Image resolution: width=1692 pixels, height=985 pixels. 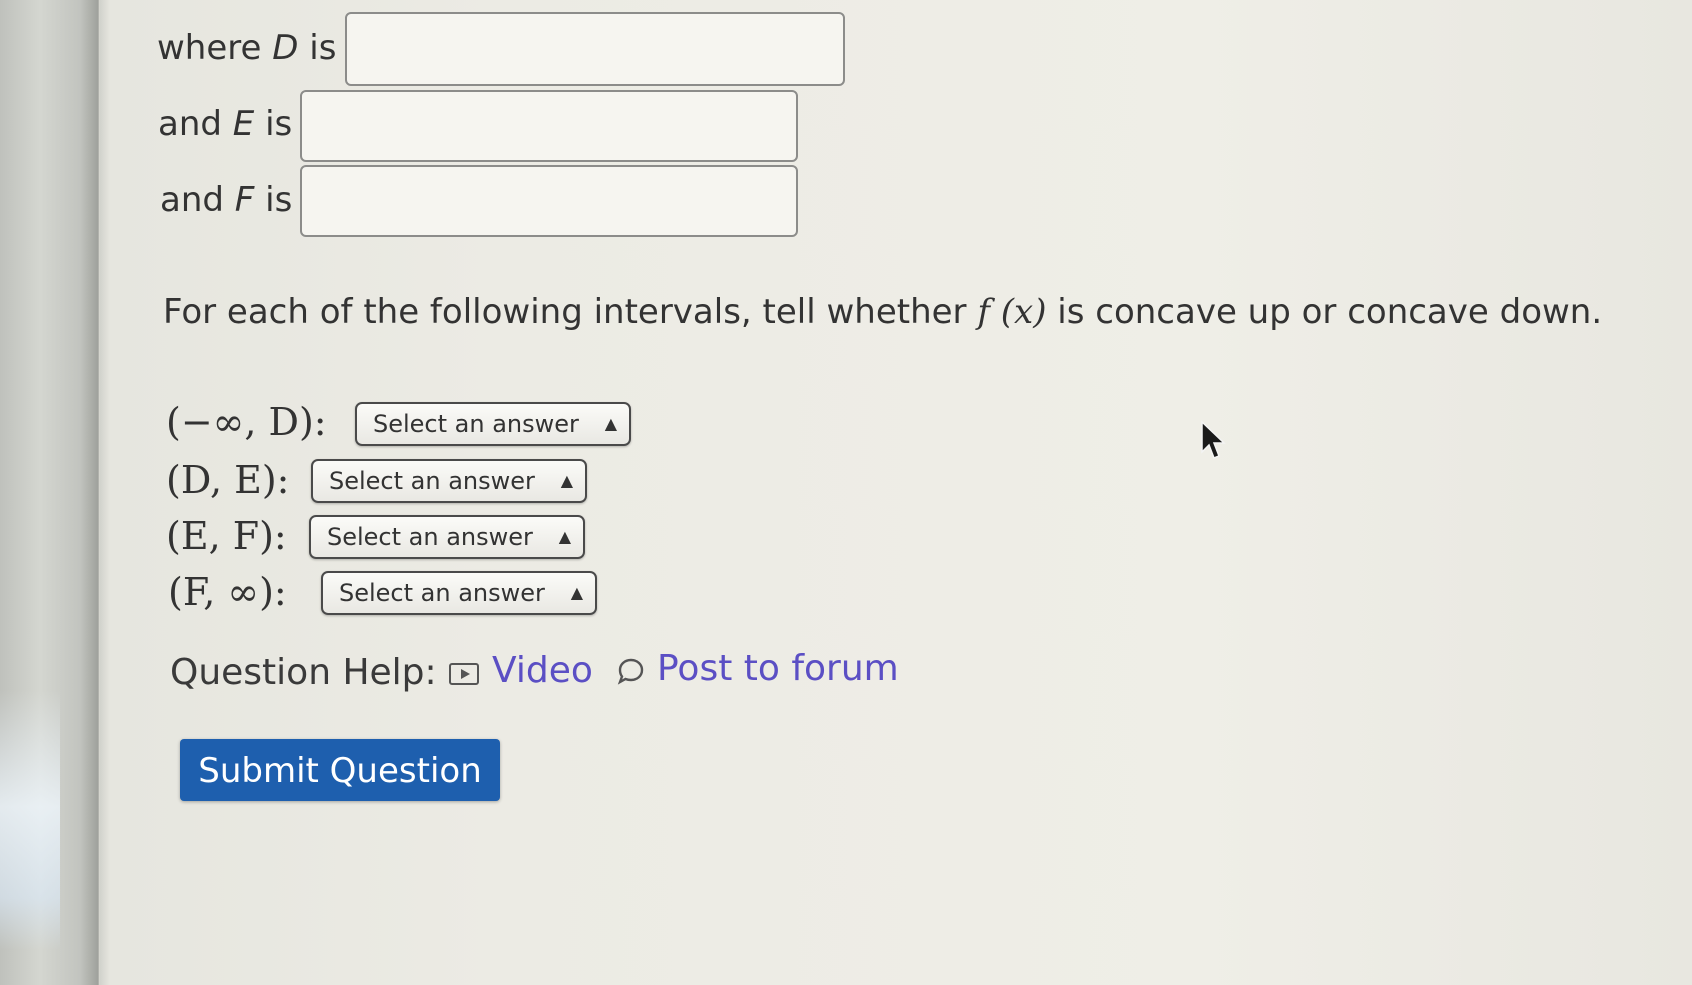 What do you see at coordinates (542, 670) in the screenshot?
I see `video-link: Video` at bounding box center [542, 670].